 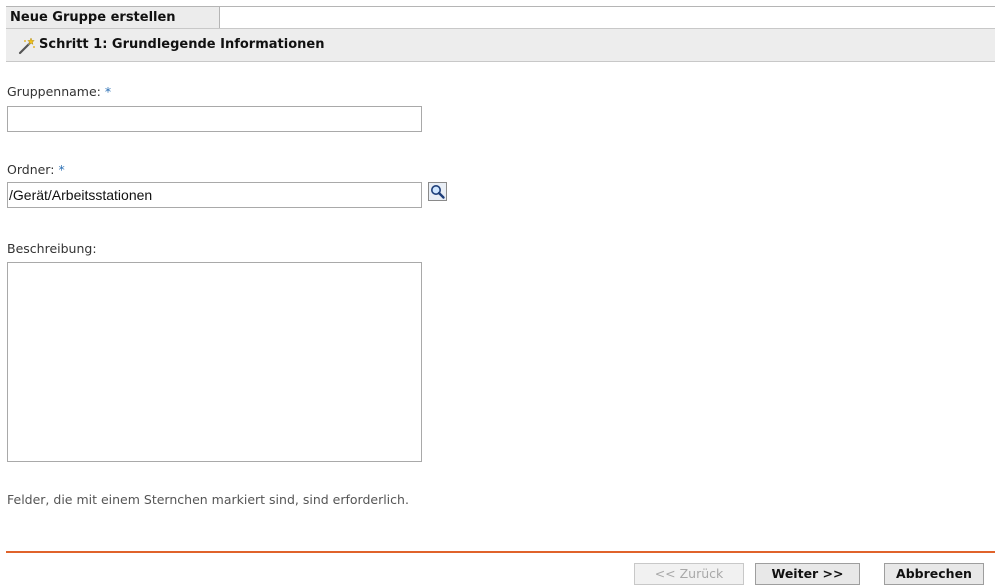 I want to click on footer-divider, so click(x=500, y=552).